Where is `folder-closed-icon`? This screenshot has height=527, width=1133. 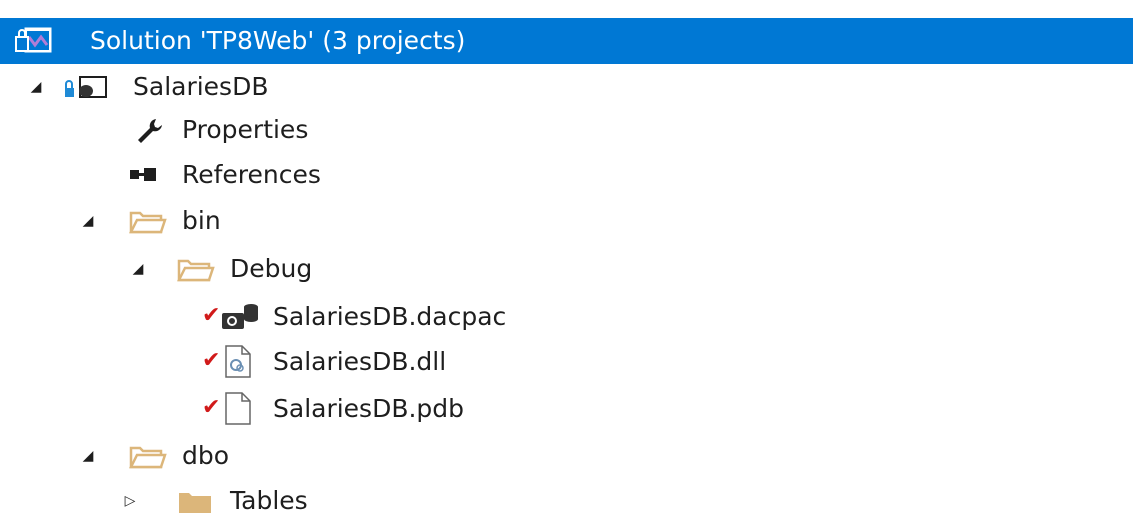 folder-closed-icon is located at coordinates (196, 501).